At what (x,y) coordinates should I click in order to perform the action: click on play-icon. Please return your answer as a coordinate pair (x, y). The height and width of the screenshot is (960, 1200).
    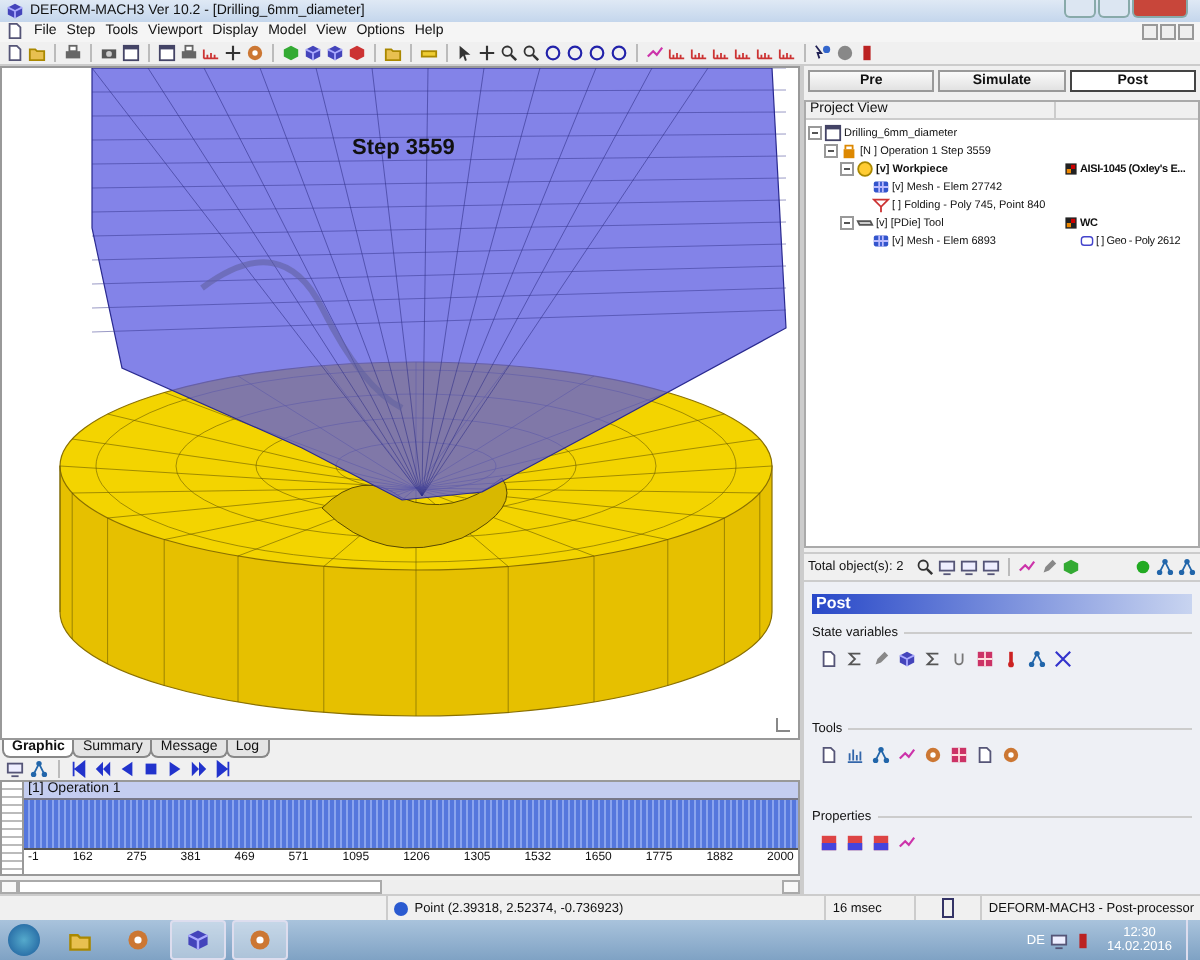
    Looking at the image, I should click on (175, 769).